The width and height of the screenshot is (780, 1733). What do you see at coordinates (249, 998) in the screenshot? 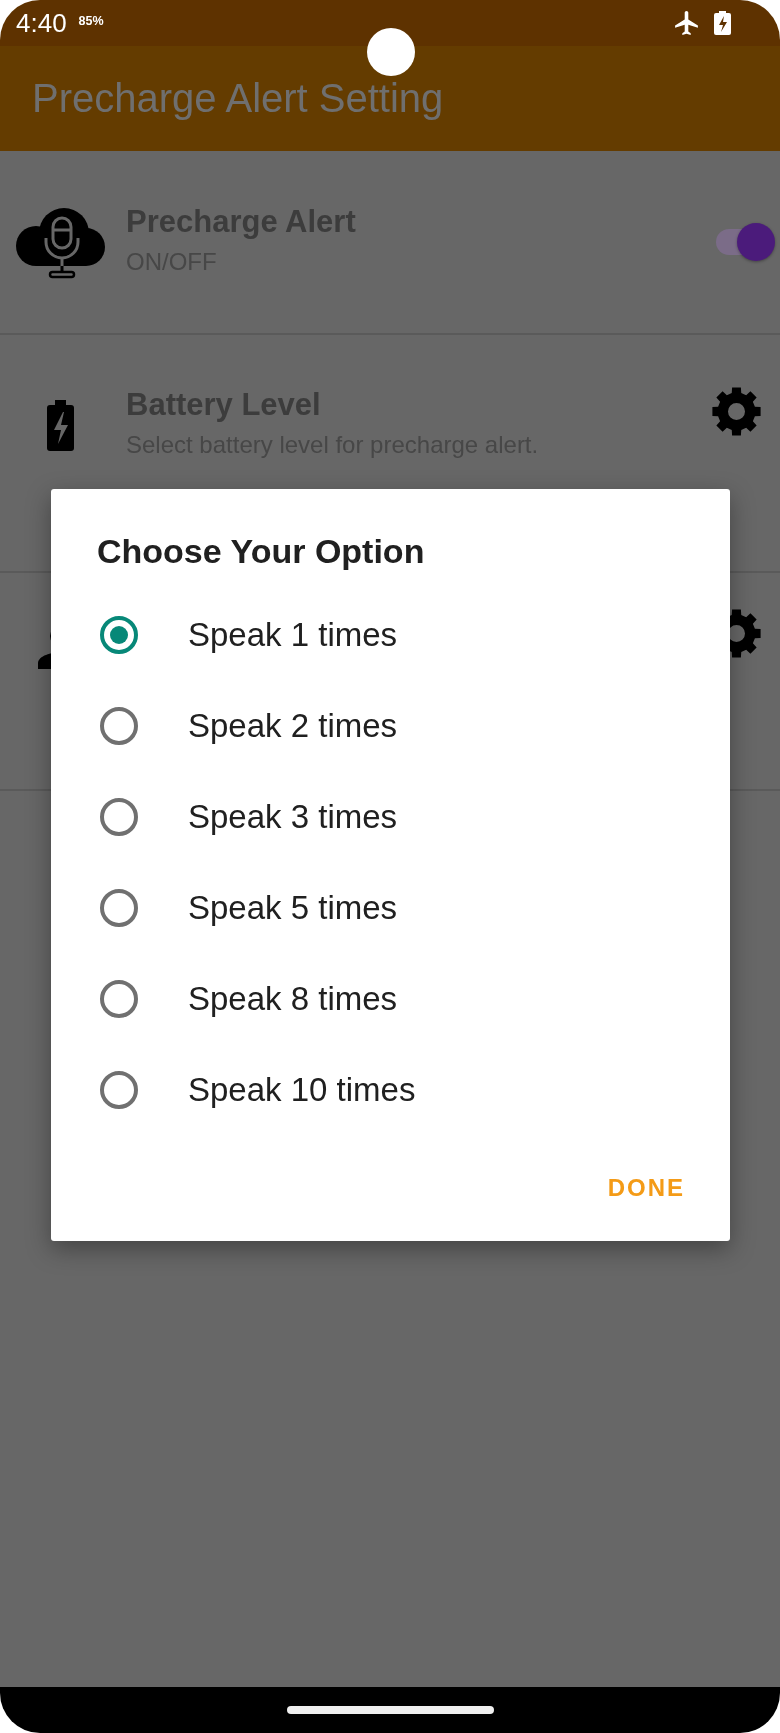
I see `radio-option: Speak 8 times` at bounding box center [249, 998].